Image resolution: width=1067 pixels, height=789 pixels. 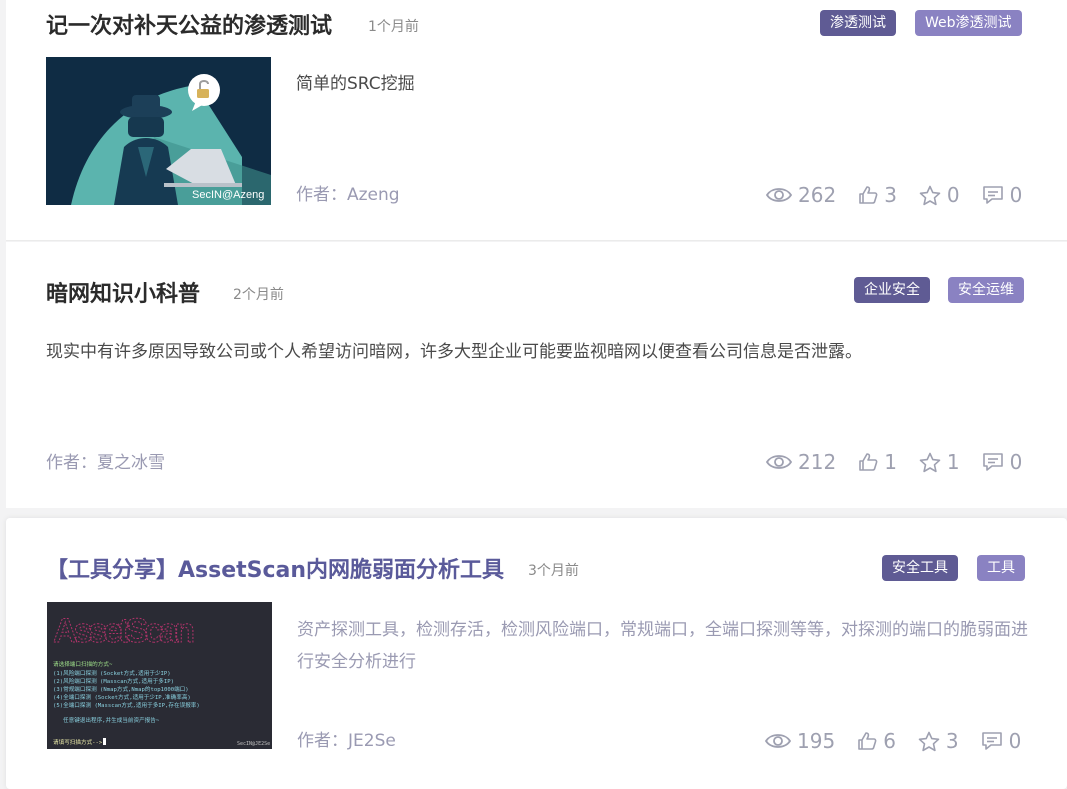 What do you see at coordinates (253, 744) in the screenshot?
I see `thumbnail-watermark: SecIN@JE2Se` at bounding box center [253, 744].